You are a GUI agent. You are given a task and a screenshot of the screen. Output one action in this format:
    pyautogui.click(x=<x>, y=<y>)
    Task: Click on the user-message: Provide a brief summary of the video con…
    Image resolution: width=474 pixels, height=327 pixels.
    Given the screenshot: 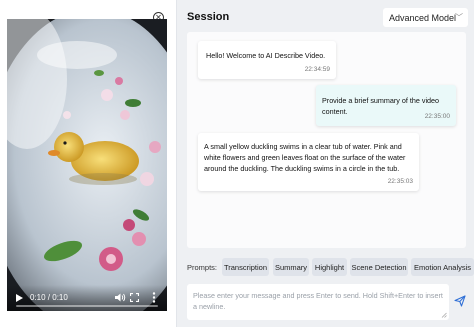 What is the action you would take?
    pyautogui.click(x=386, y=105)
    